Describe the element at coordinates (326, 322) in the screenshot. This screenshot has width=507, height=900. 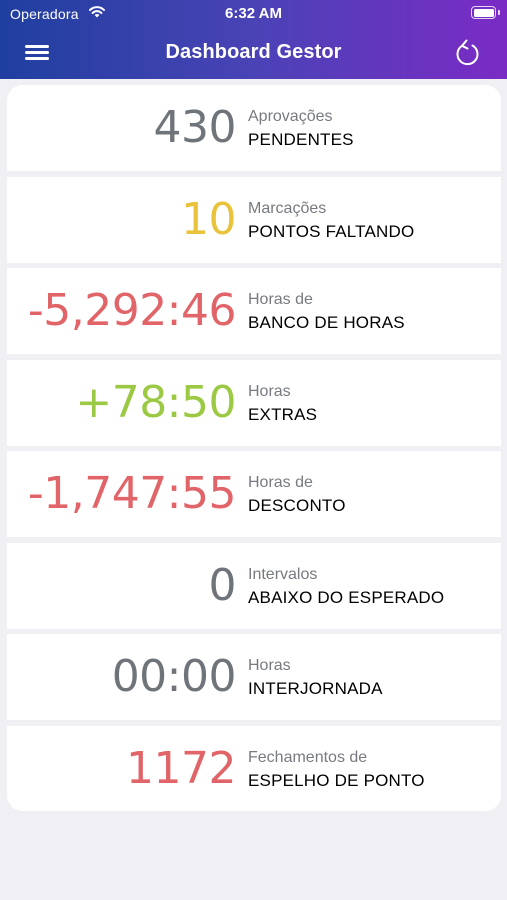
I see `card-label-bottom: BANCO DE HORAS` at that location.